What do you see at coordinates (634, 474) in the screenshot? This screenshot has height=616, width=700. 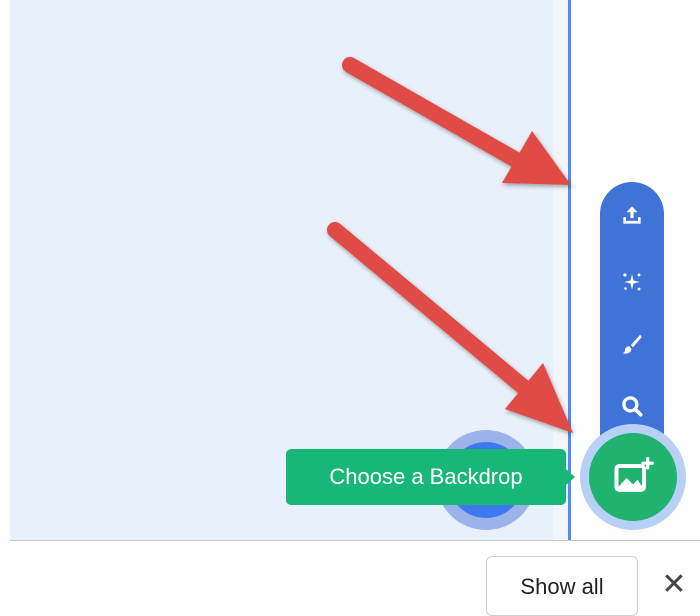 I see `backdrop-image-icon` at bounding box center [634, 474].